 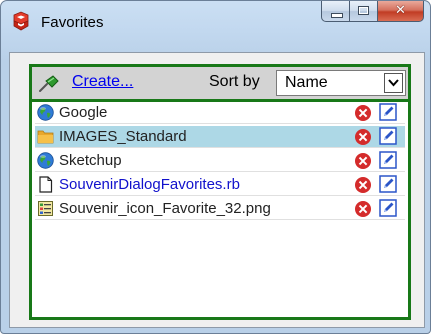 I want to click on favorite-row: Souvenir_icon_Favorite_32.png, so click(x=220, y=209).